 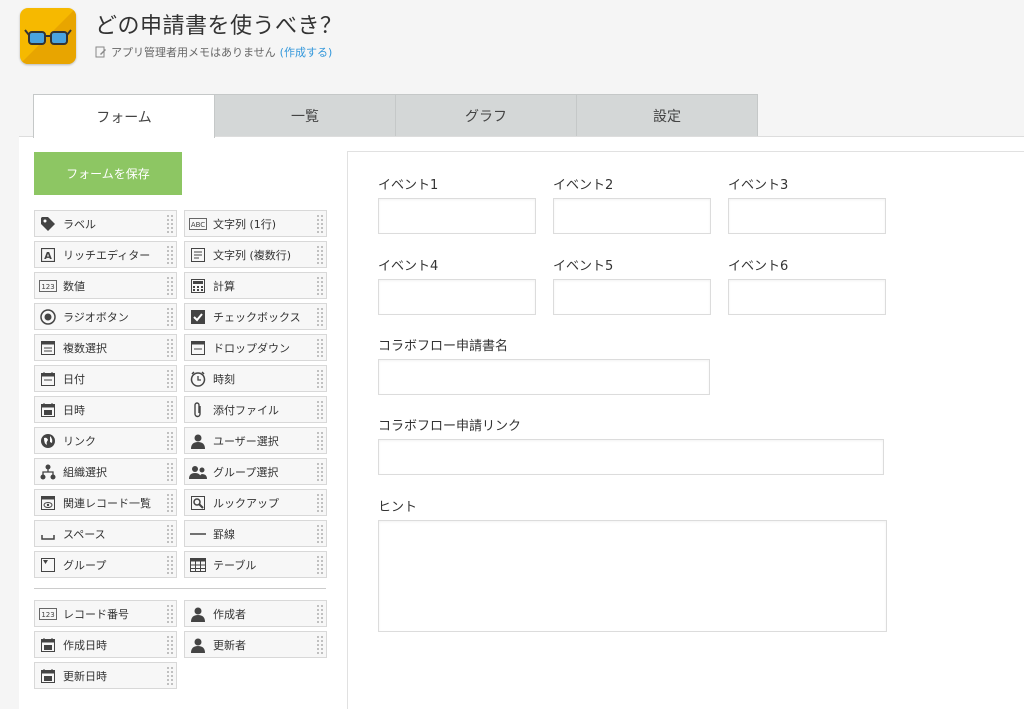 What do you see at coordinates (305, 115) in the screenshot?
I see `tab-list: 一覧` at bounding box center [305, 115].